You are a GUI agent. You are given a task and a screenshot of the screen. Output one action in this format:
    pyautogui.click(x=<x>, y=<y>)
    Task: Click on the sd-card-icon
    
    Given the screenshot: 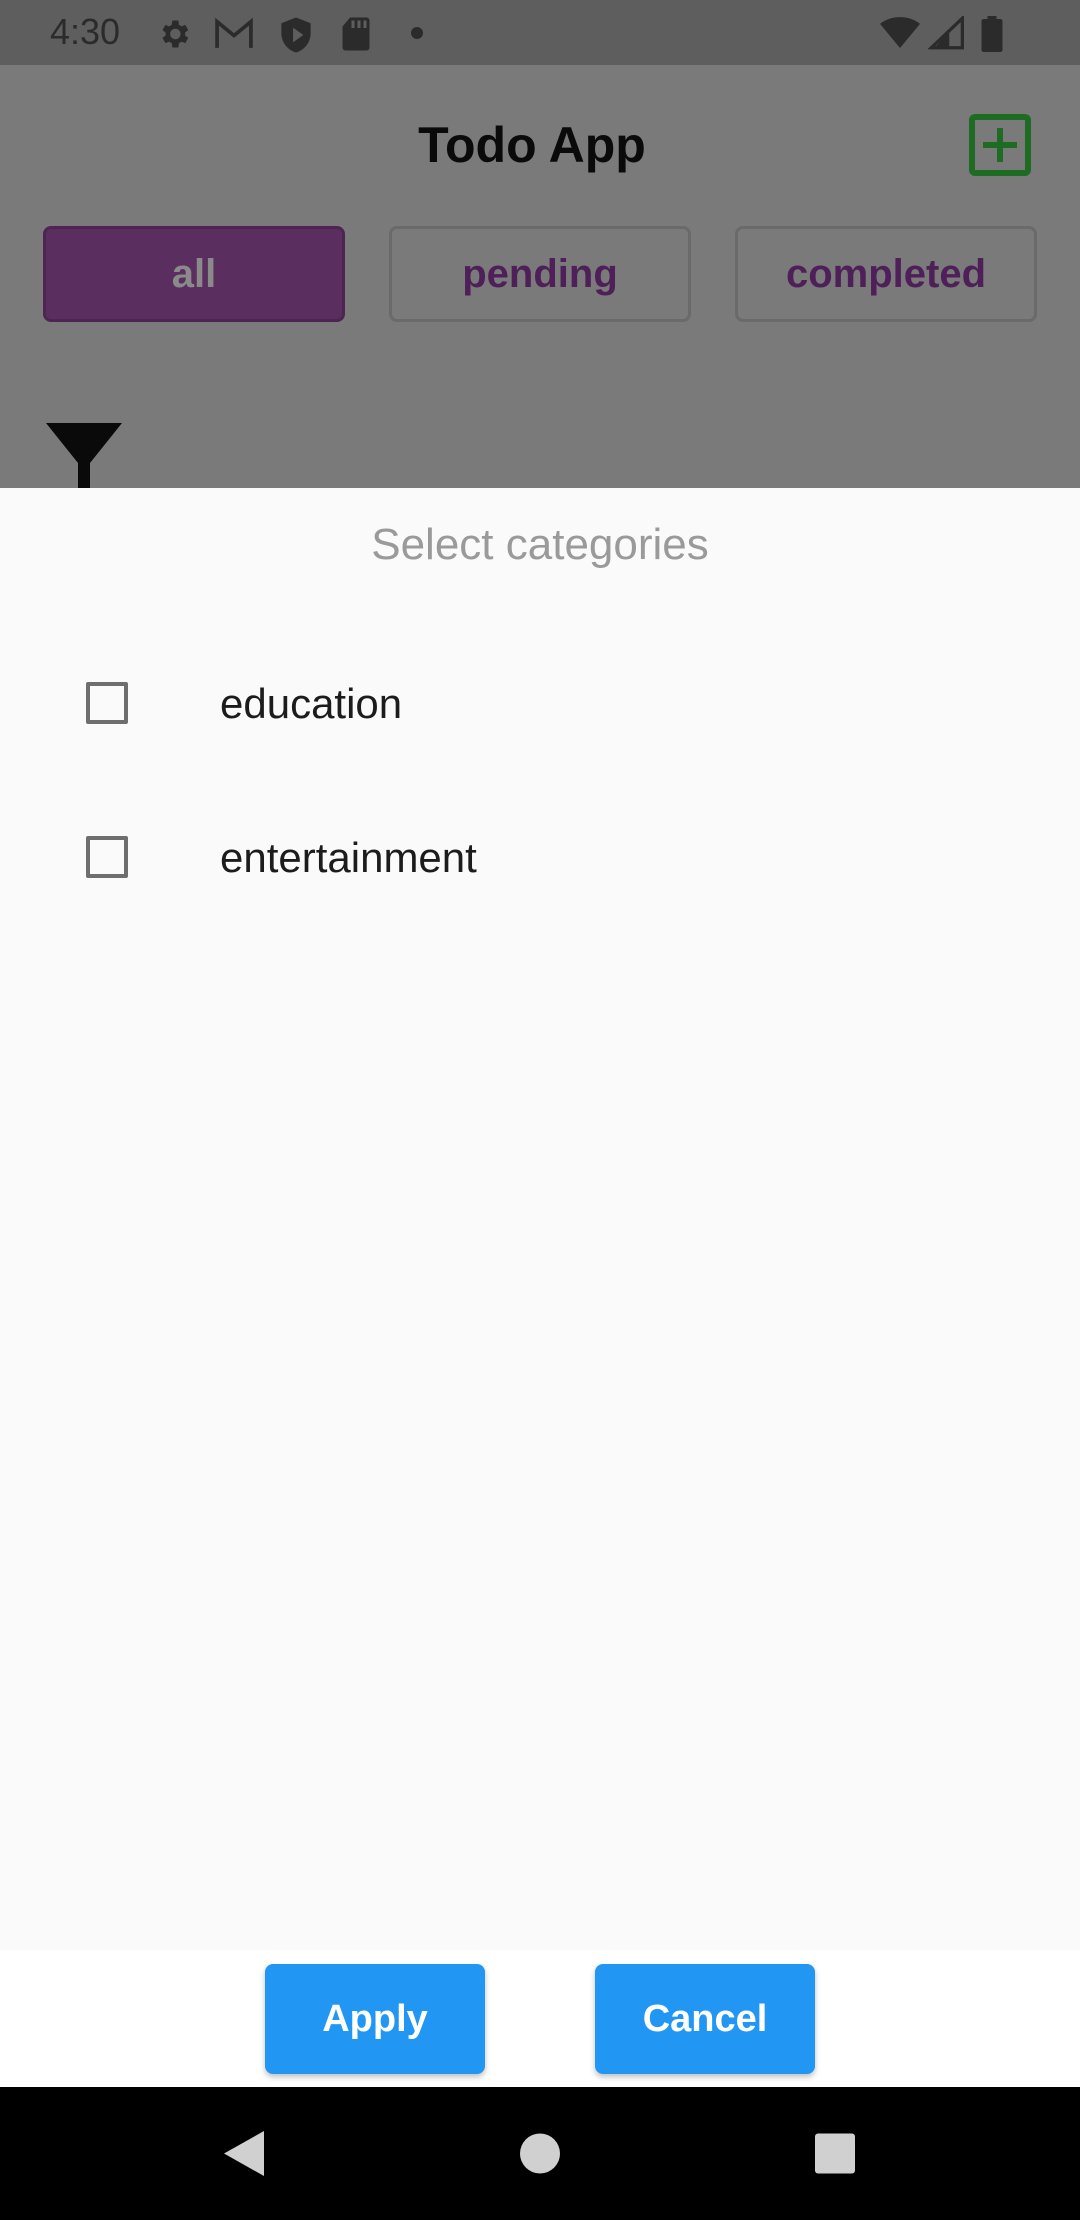 What is the action you would take?
    pyautogui.click(x=356, y=34)
    